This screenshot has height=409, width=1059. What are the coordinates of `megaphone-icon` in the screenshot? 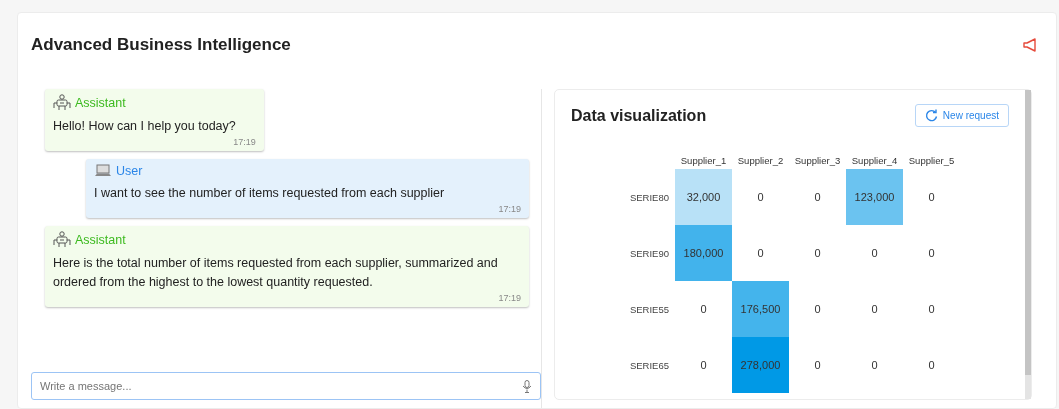 It's located at (1030, 45).